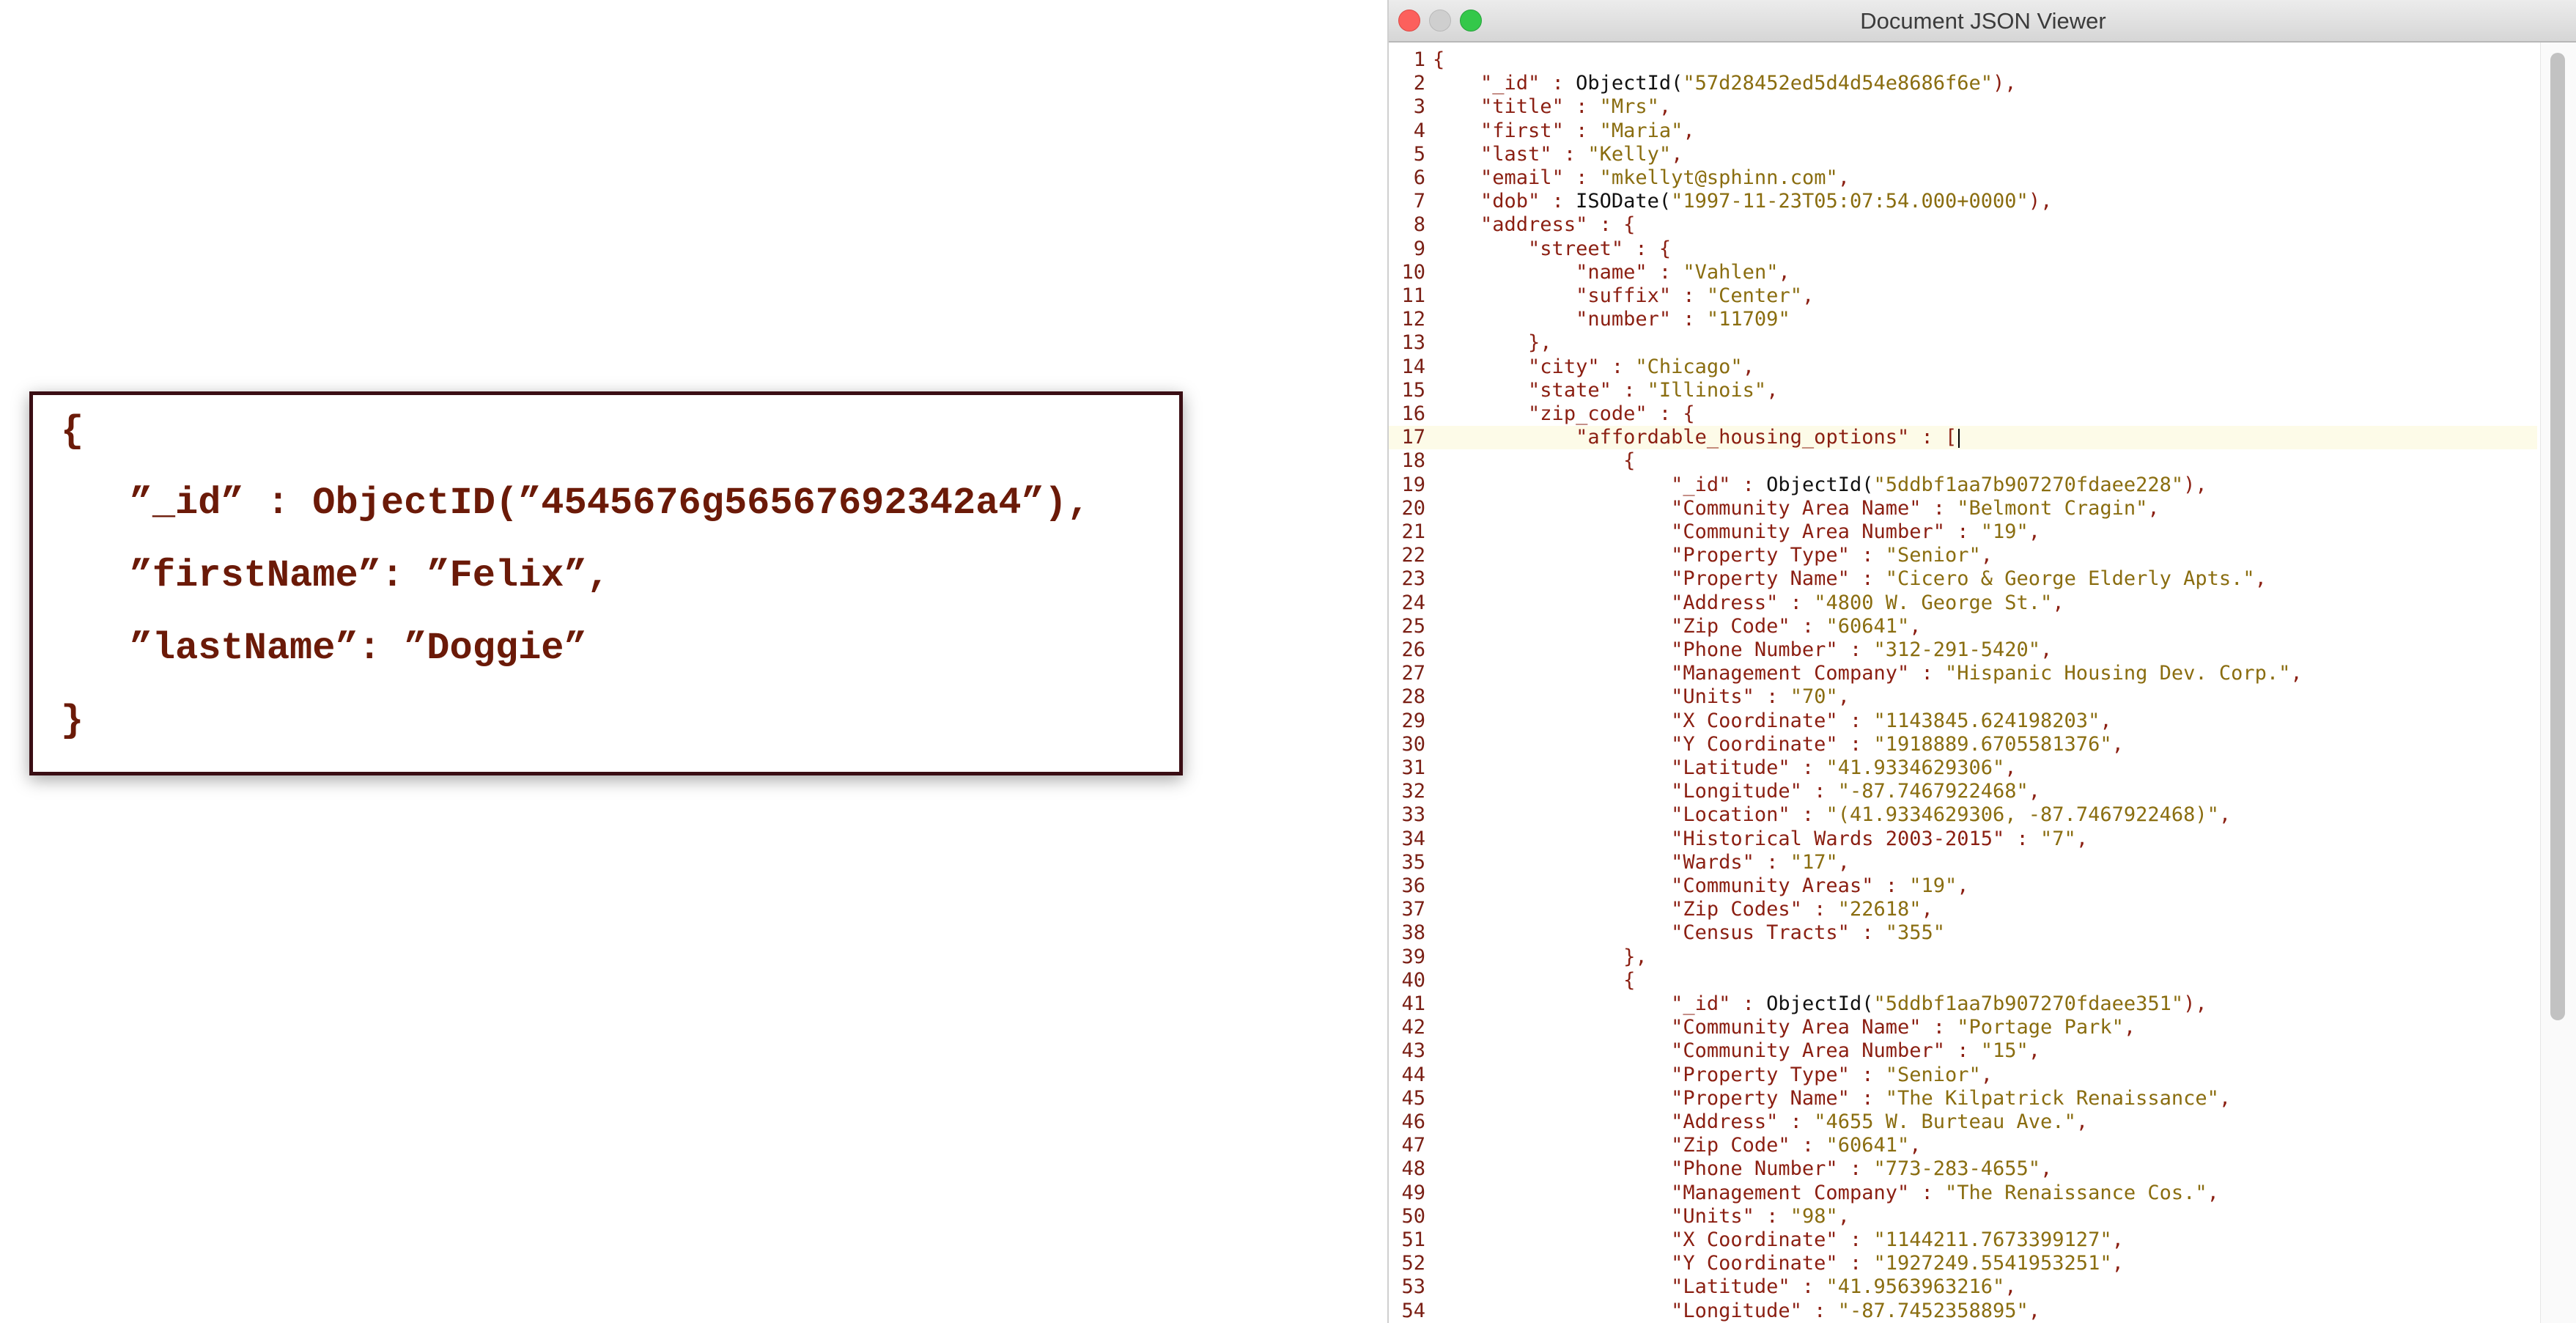  I want to click on code-text: "Longitude" : "-87.7467922468",, so click(1736, 791).